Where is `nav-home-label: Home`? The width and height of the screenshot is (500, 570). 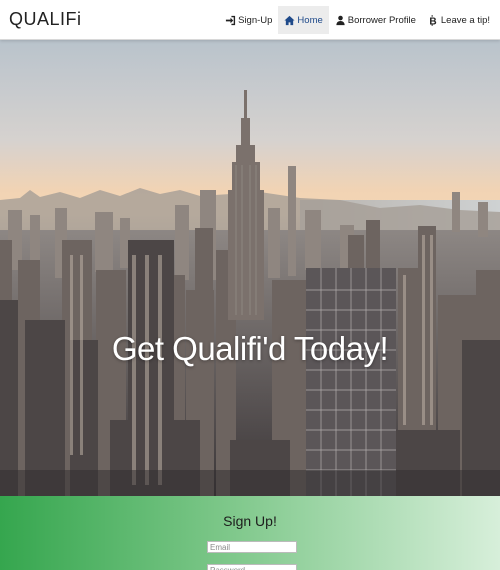
nav-home-label: Home is located at coordinates (310, 20).